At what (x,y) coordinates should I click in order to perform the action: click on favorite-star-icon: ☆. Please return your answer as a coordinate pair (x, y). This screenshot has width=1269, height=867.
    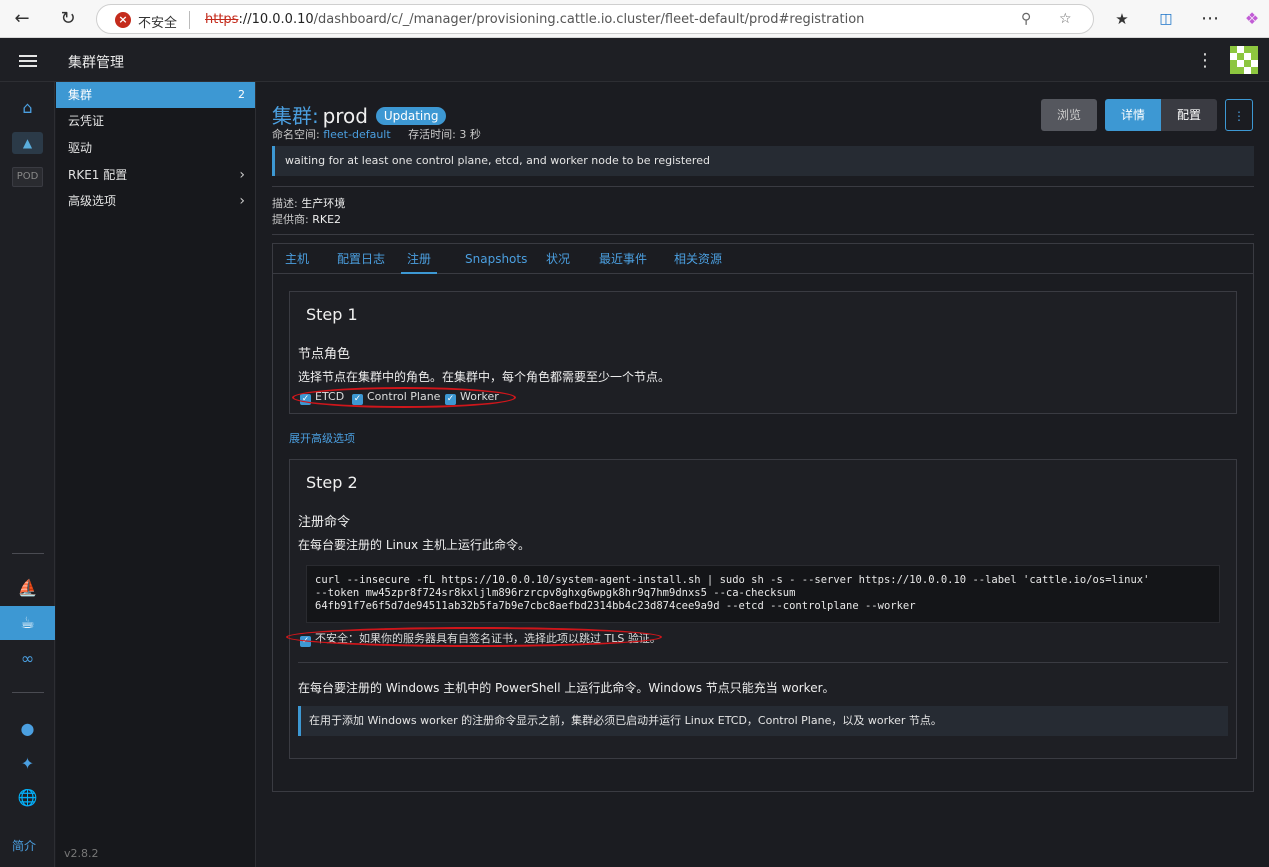
    Looking at the image, I should click on (1065, 19).